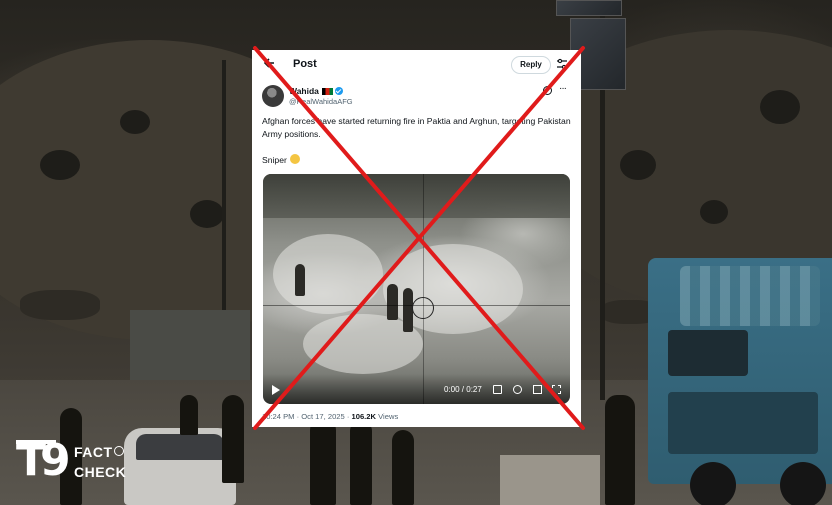  What do you see at coordinates (327, 91) in the screenshot?
I see `afghanistan-flag-icon` at bounding box center [327, 91].